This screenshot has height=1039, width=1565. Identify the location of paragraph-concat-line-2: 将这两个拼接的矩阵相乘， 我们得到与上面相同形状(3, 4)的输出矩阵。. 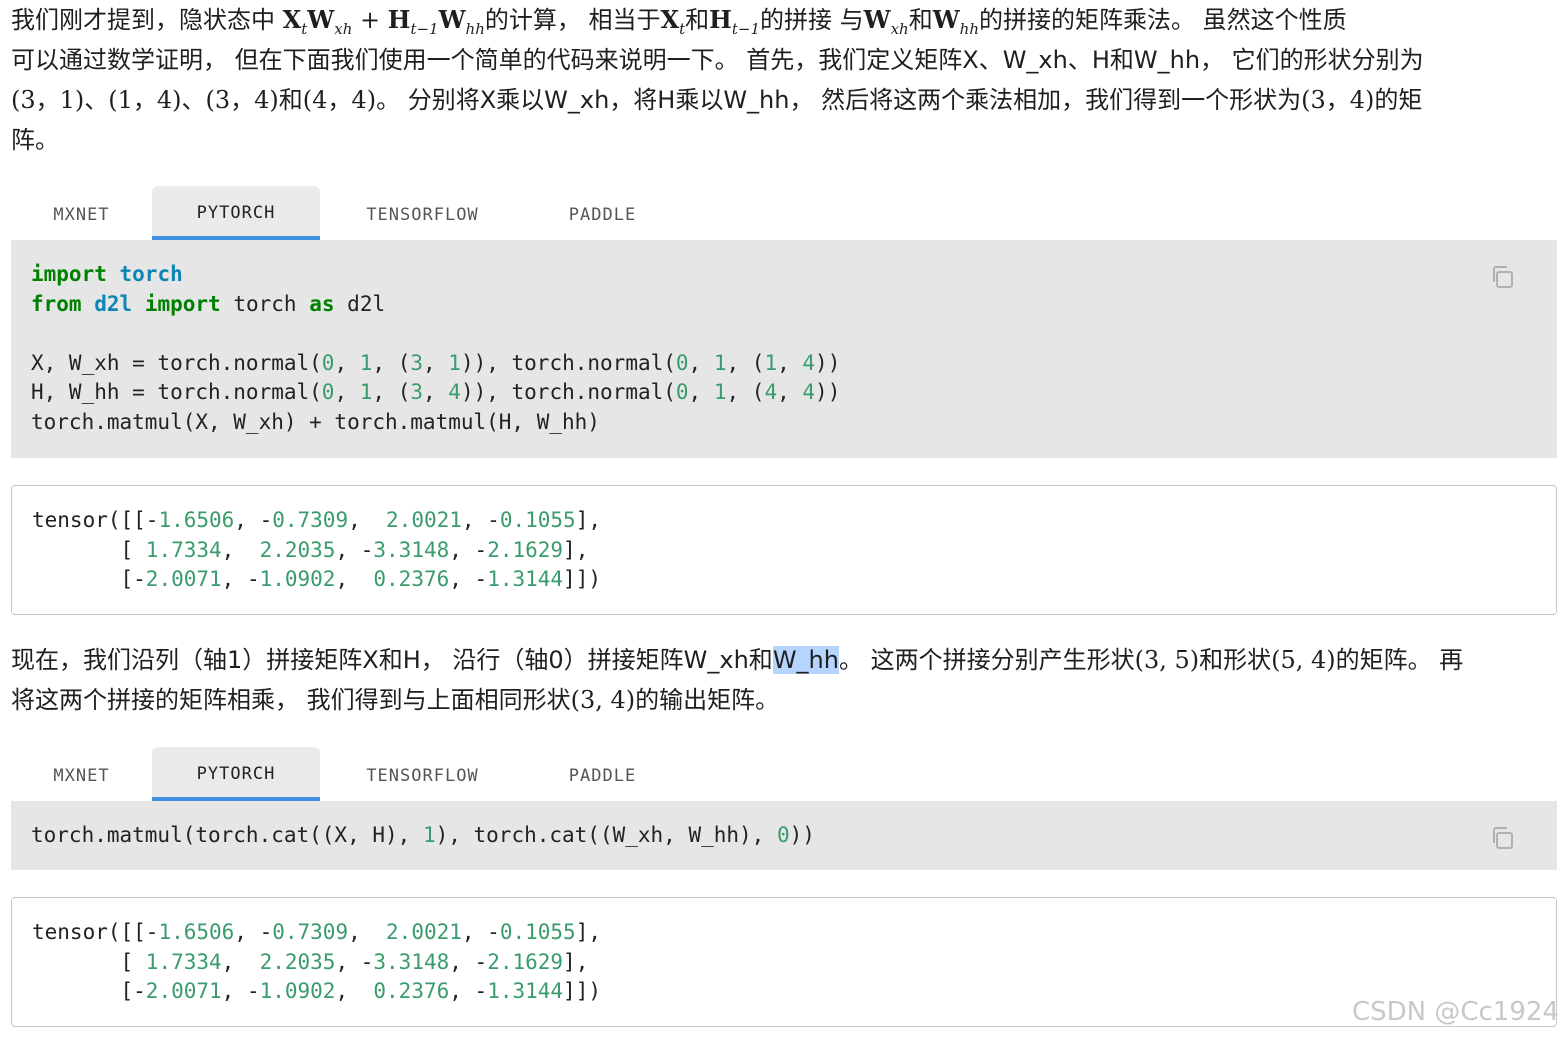
(395, 700).